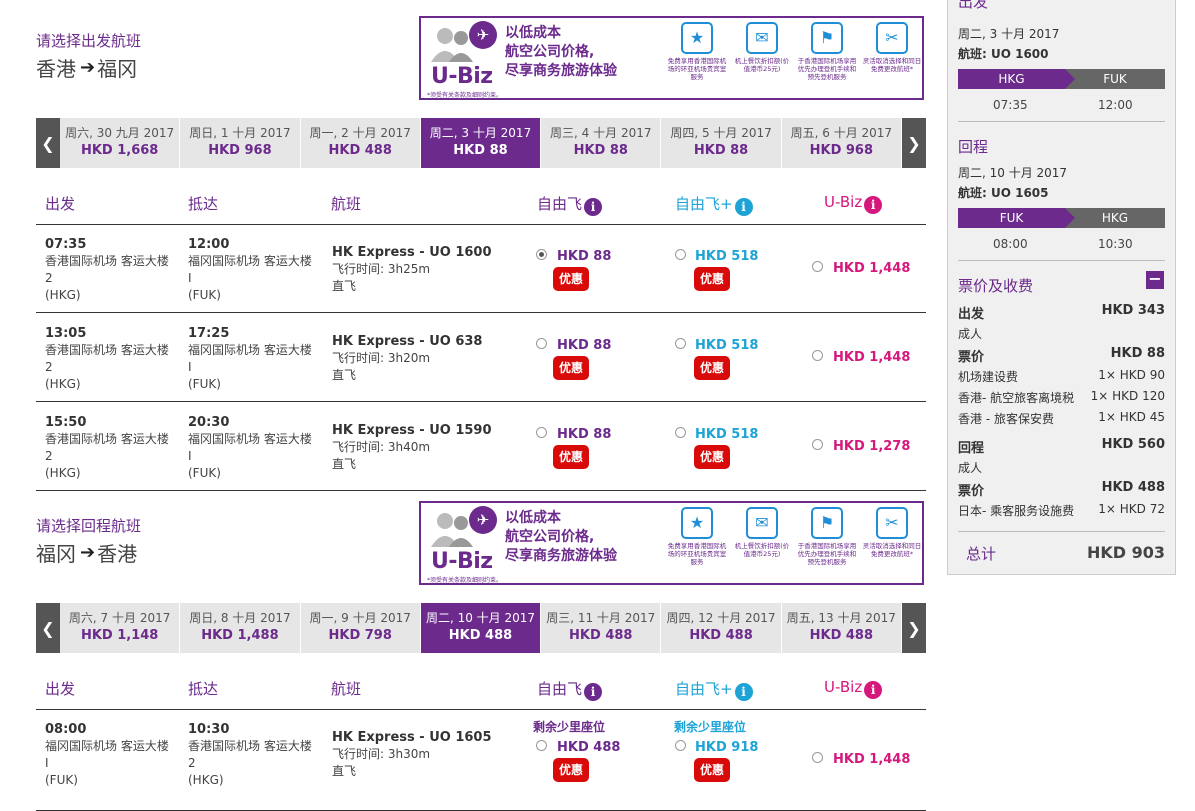 The height and width of the screenshot is (811, 1195). What do you see at coordinates (462, 76) in the screenshot?
I see `ubiz-logo: U-Biz` at bounding box center [462, 76].